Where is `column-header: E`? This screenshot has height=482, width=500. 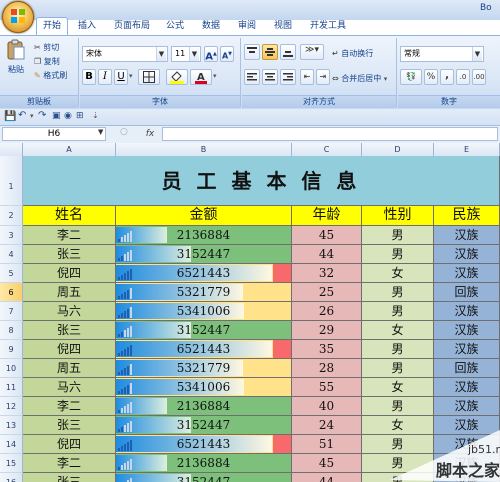 column-header: E is located at coordinates (467, 149).